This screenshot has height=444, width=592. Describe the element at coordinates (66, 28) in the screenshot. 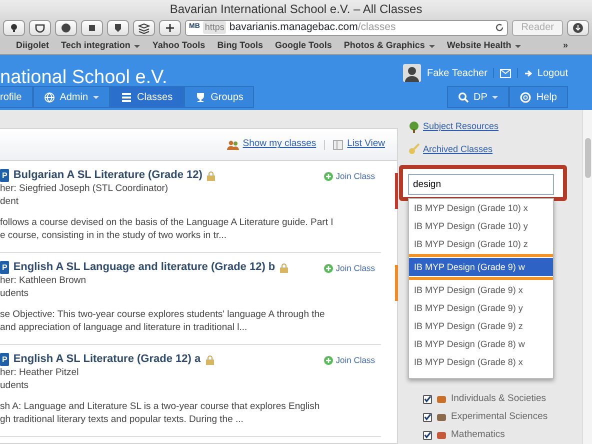

I see `sphere-icon` at that location.